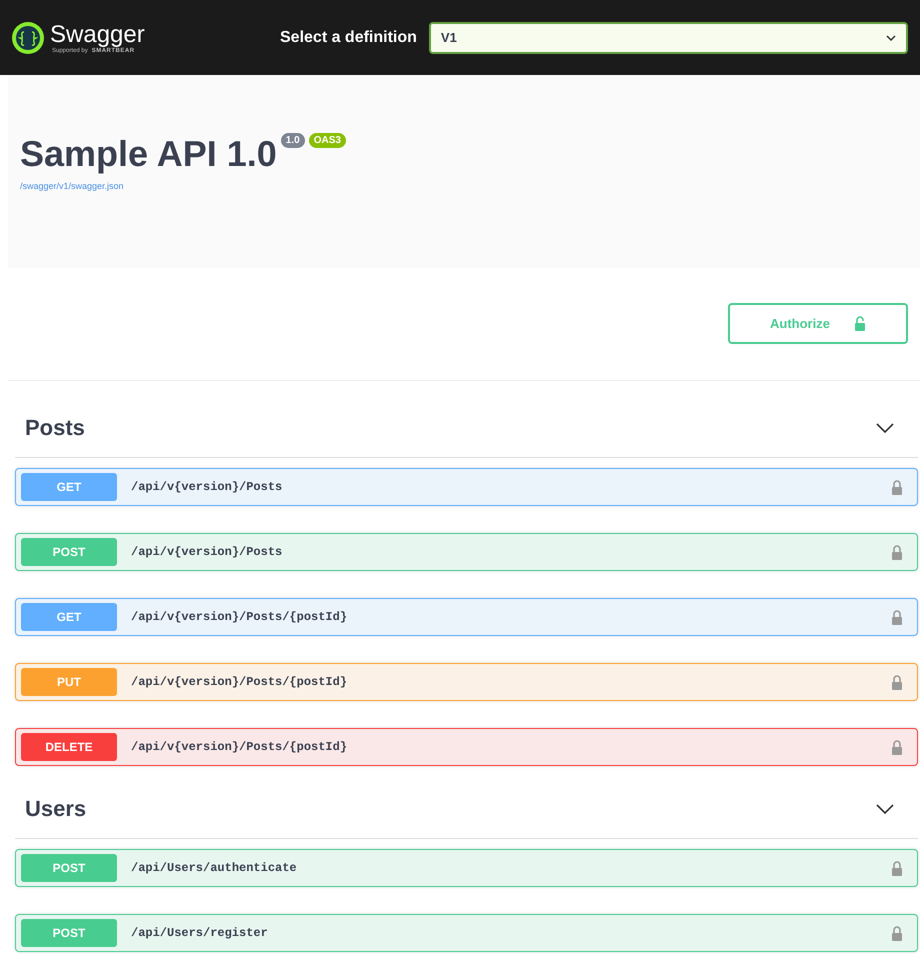  What do you see at coordinates (28, 38) in the screenshot?
I see `logo-icon` at bounding box center [28, 38].